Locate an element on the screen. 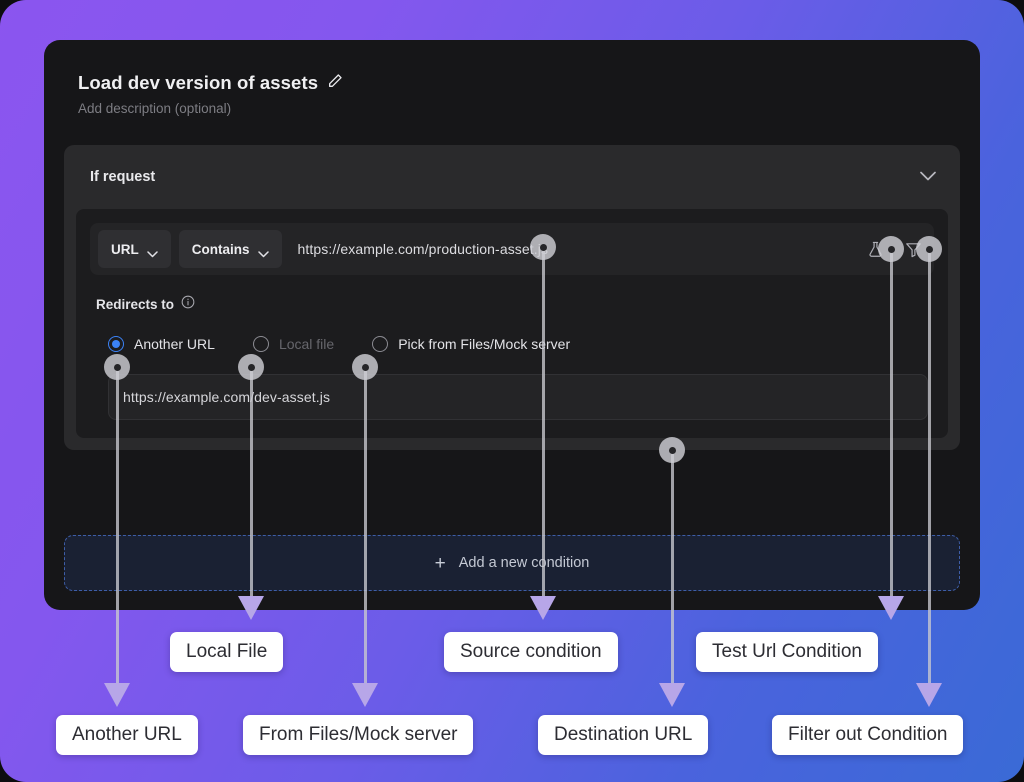 This screenshot has width=1024, height=782. info-icon is located at coordinates (188, 304).